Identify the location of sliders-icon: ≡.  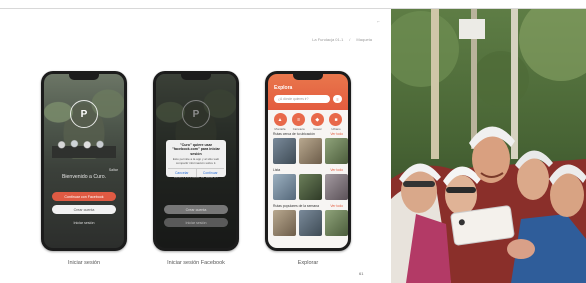
(337, 99).